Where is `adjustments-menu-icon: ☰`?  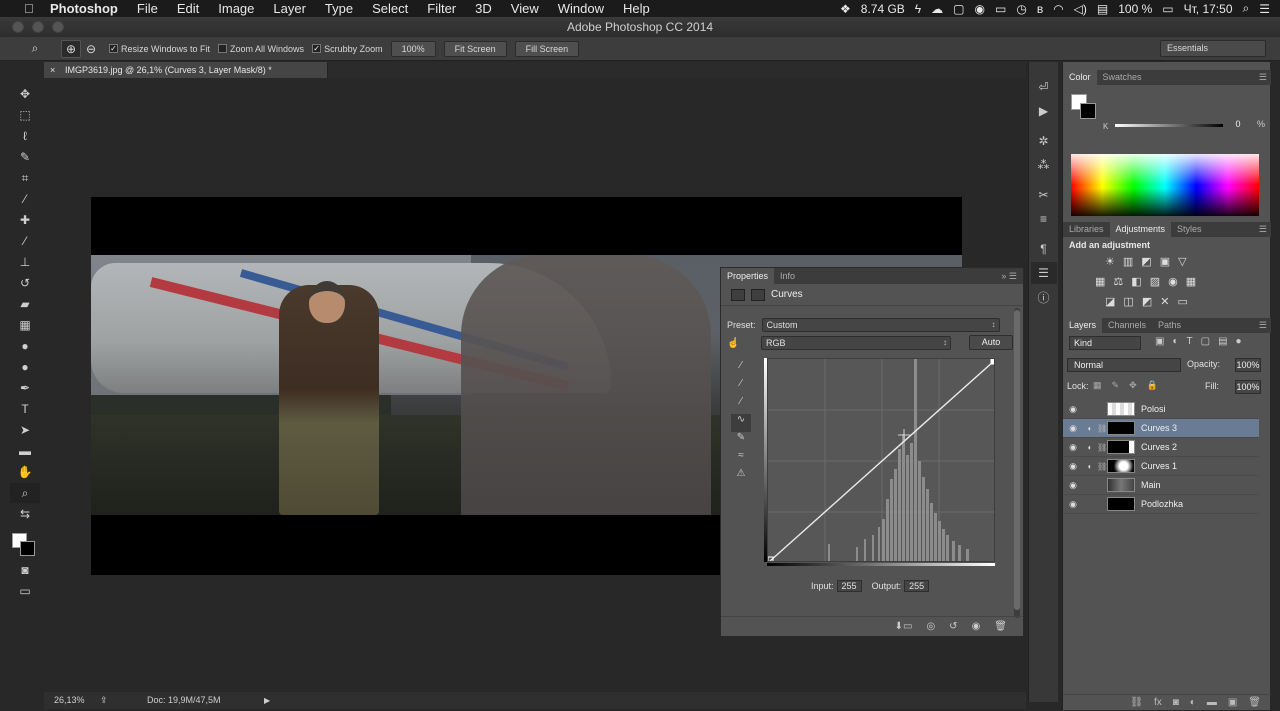
adjustments-menu-icon: ☰ is located at coordinates (1262, 229).